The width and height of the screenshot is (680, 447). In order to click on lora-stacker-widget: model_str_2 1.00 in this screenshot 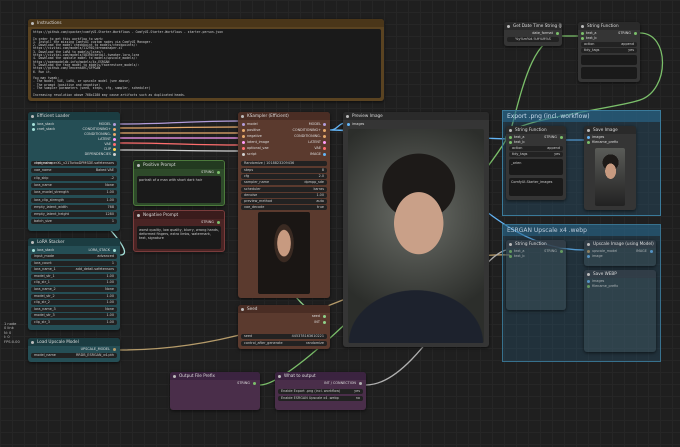, I will do `click(74, 296)`.